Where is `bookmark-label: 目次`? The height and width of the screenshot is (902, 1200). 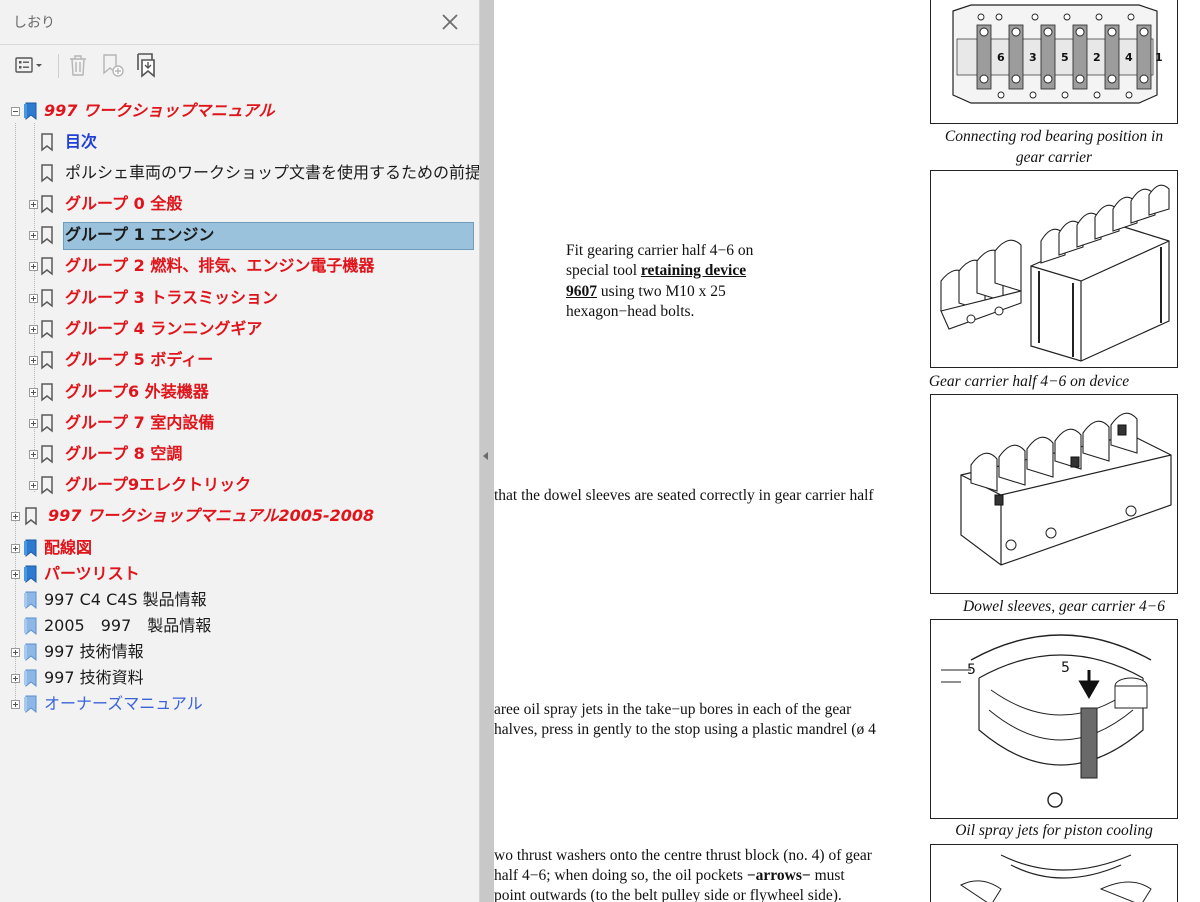 bookmark-label: 目次 is located at coordinates (81, 141).